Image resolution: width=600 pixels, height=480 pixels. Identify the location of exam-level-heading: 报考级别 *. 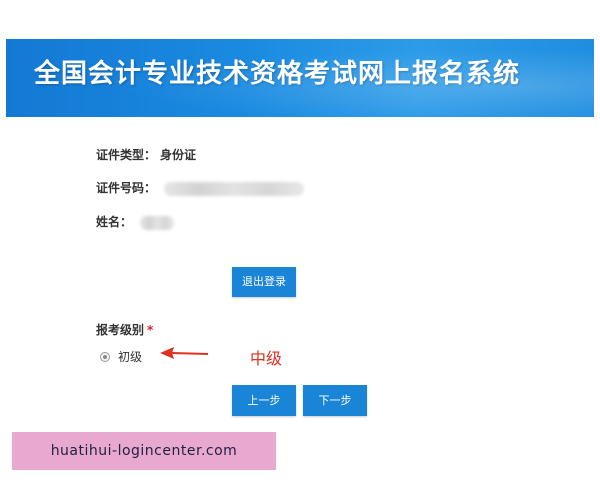
(124, 329).